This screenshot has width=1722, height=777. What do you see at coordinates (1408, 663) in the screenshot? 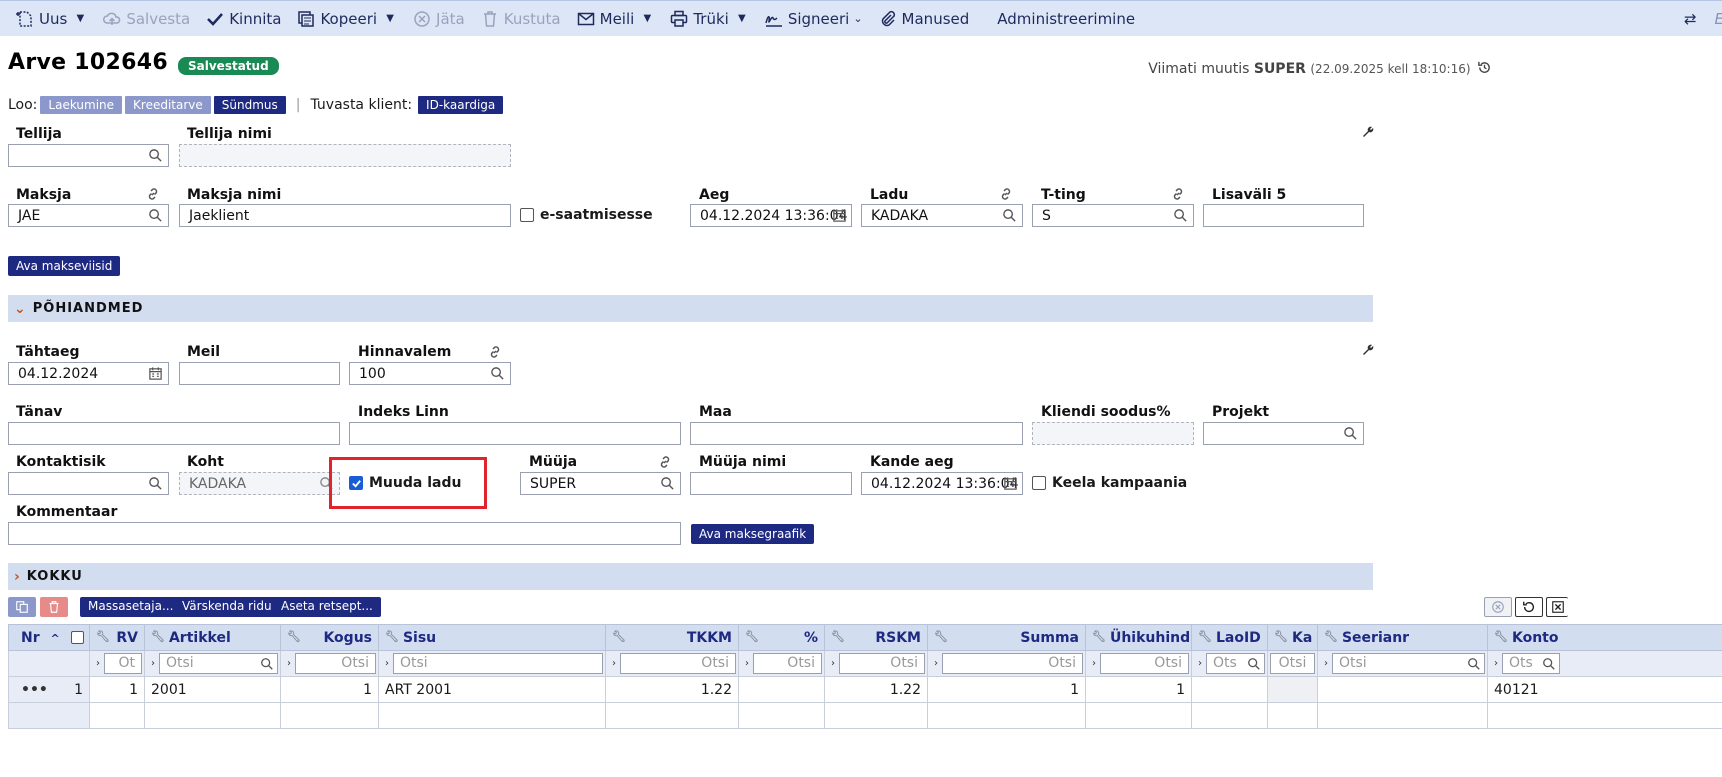
I see `filter-seerianr-input: Otsi` at bounding box center [1408, 663].